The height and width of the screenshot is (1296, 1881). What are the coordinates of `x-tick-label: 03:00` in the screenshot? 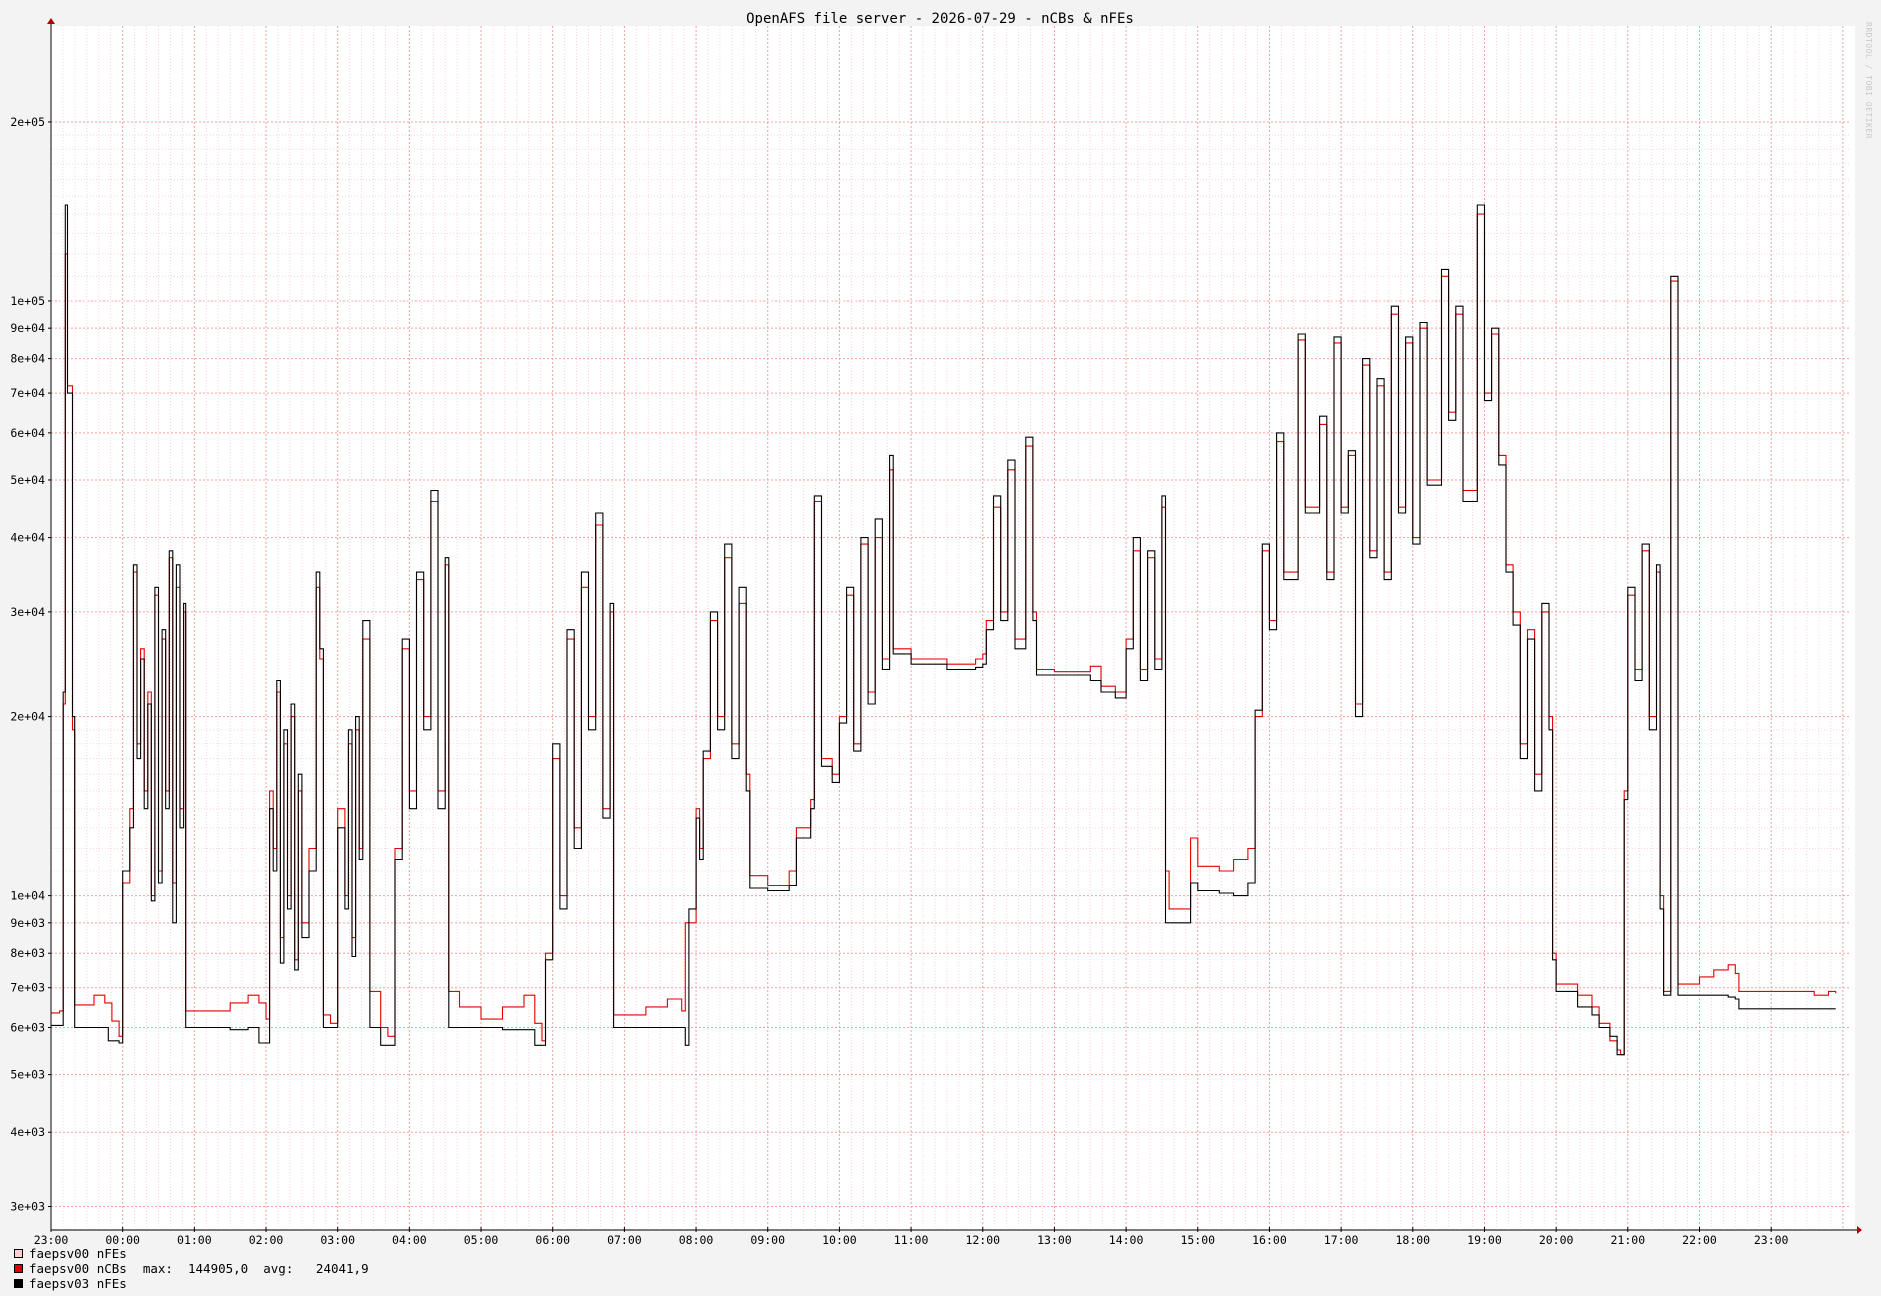 It's located at (337, 1240).